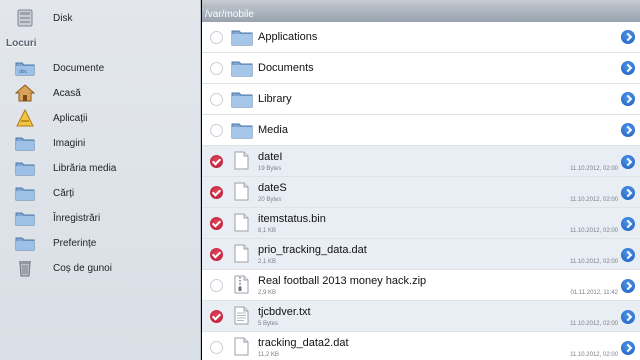 This screenshot has height=360, width=640. What do you see at coordinates (421, 130) in the screenshot?
I see `list-item: Media` at bounding box center [421, 130].